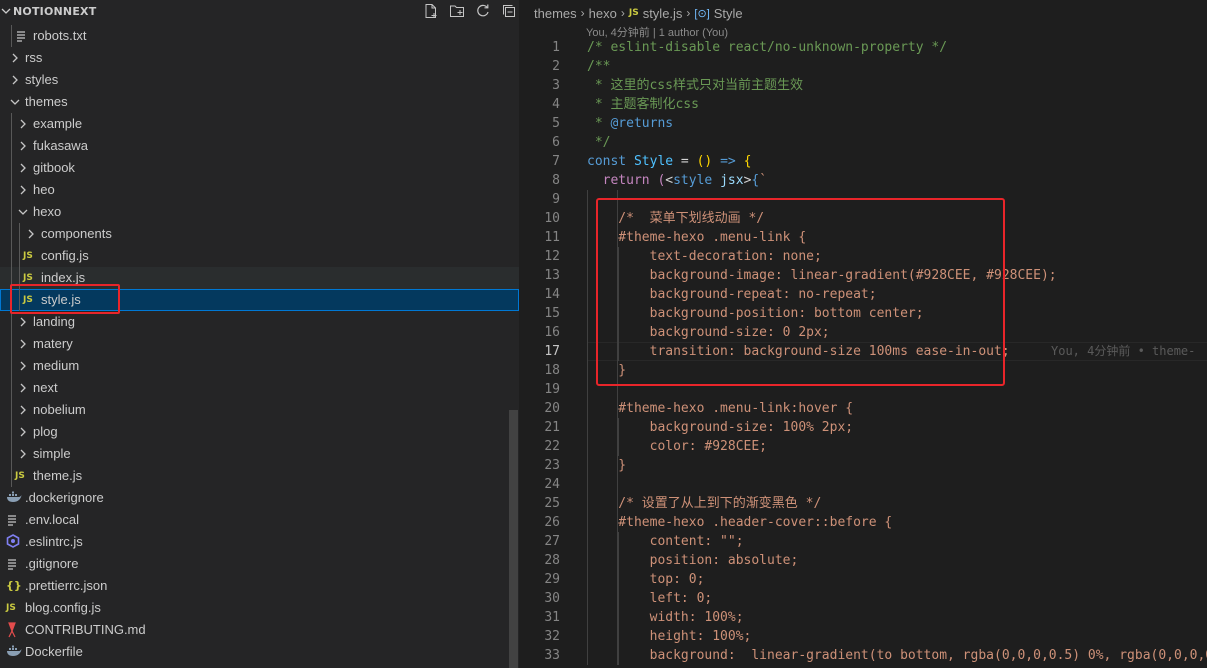 The image size is (1207, 668). What do you see at coordinates (457, 11) in the screenshot?
I see `new-folder-icon` at bounding box center [457, 11].